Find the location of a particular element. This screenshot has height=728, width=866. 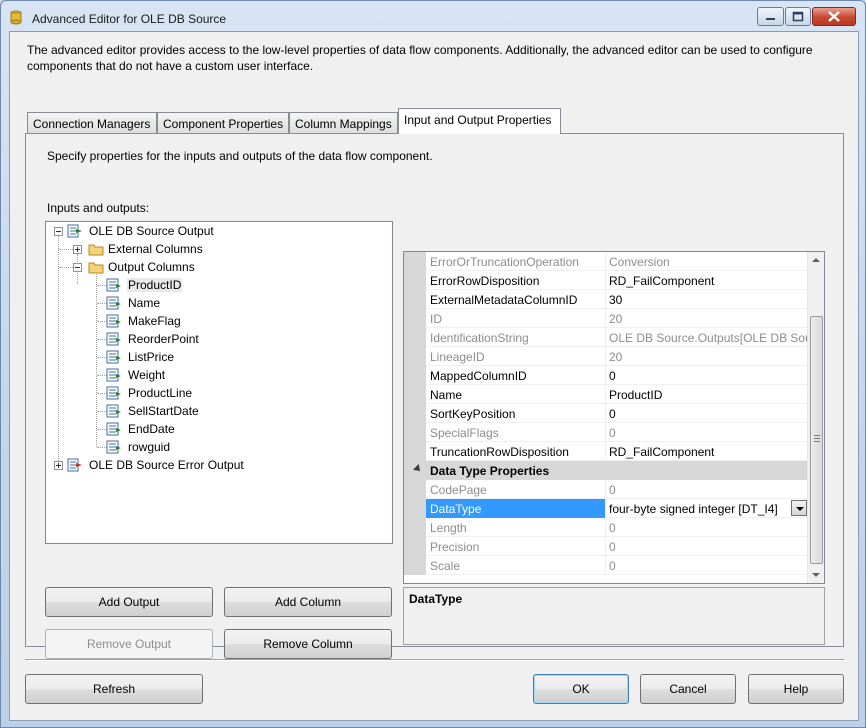

property-row: MappedColumnID 0 is located at coordinates (606, 375).